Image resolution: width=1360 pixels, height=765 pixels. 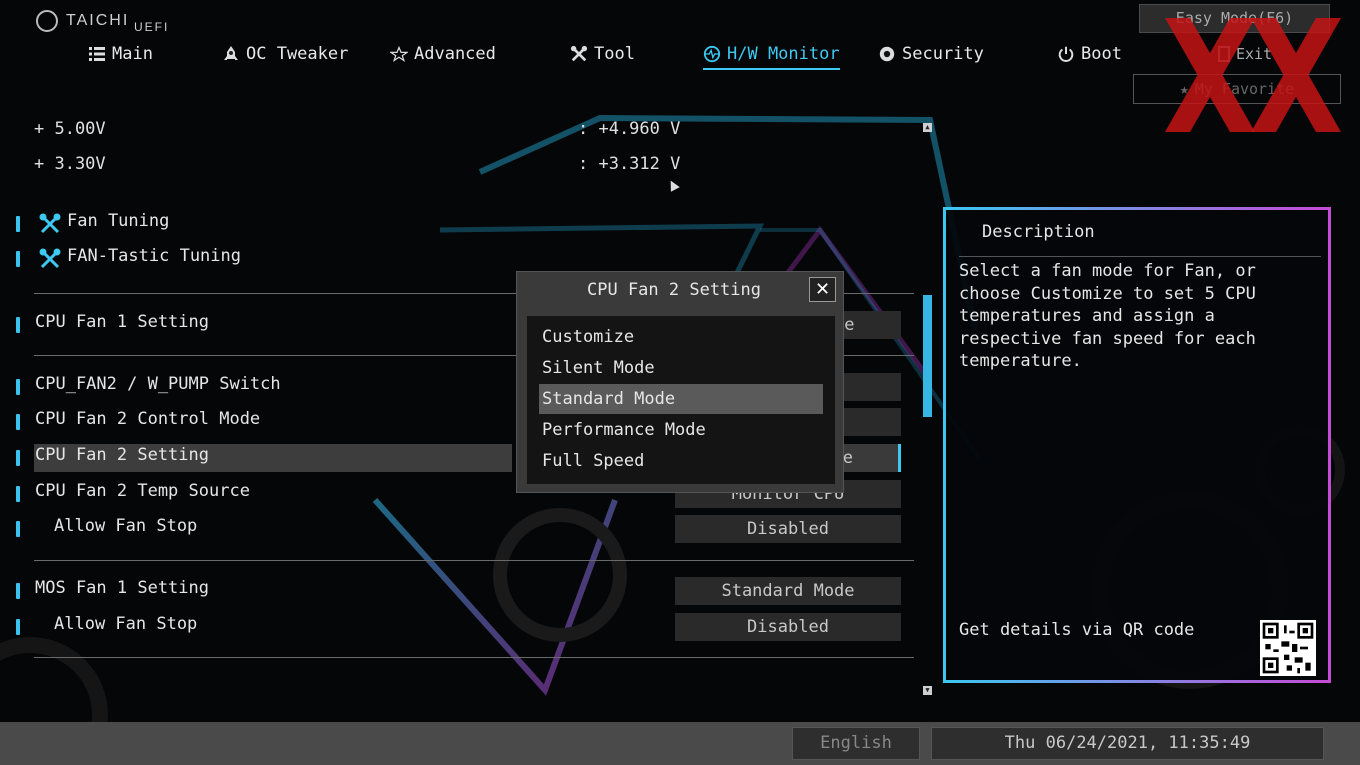 What do you see at coordinates (681, 368) in the screenshot?
I see `option-silent-mode: Silent Mode` at bounding box center [681, 368].